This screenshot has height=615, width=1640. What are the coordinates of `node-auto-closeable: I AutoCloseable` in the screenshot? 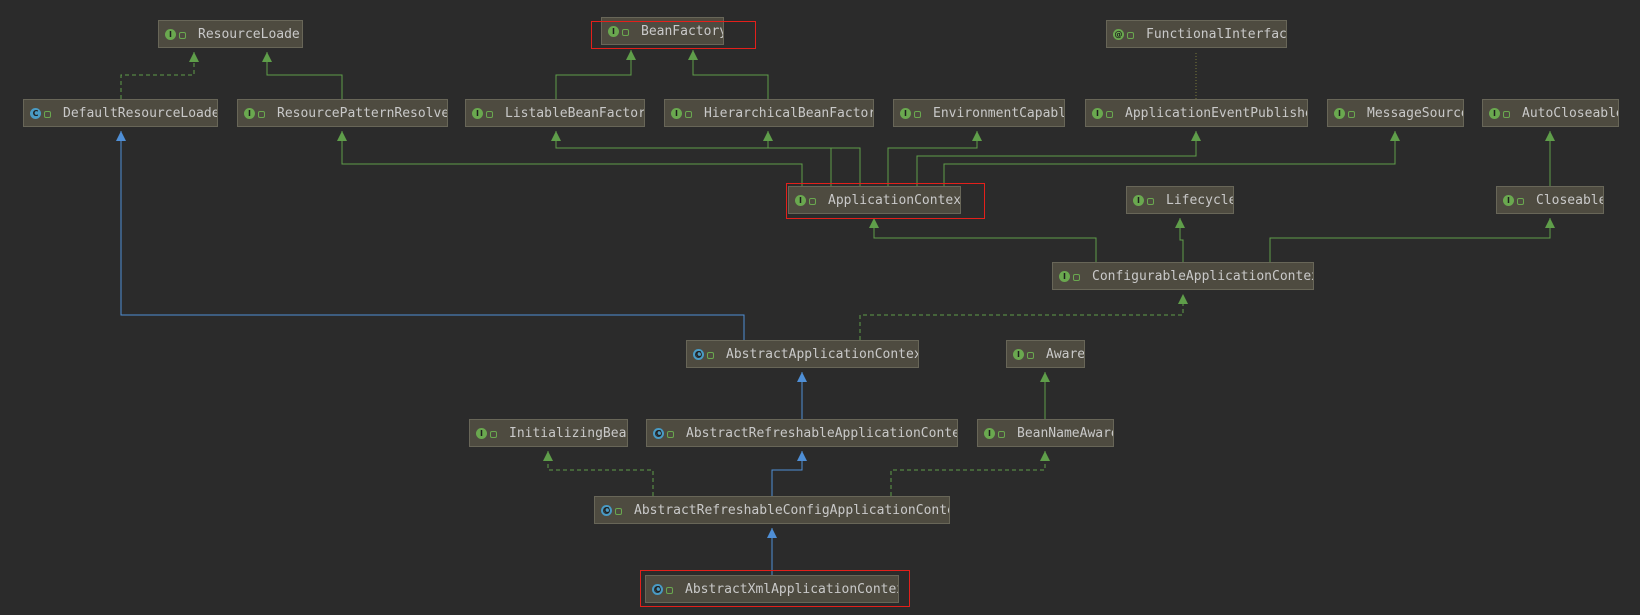 It's located at (1550, 113).